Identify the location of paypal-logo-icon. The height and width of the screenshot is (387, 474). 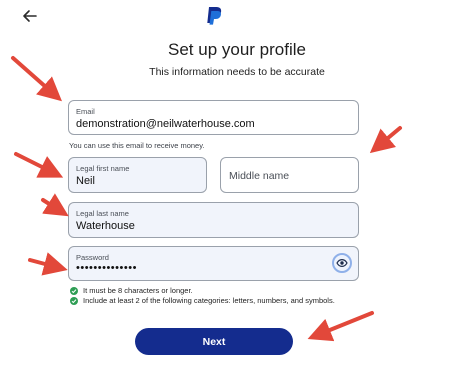
(214, 17).